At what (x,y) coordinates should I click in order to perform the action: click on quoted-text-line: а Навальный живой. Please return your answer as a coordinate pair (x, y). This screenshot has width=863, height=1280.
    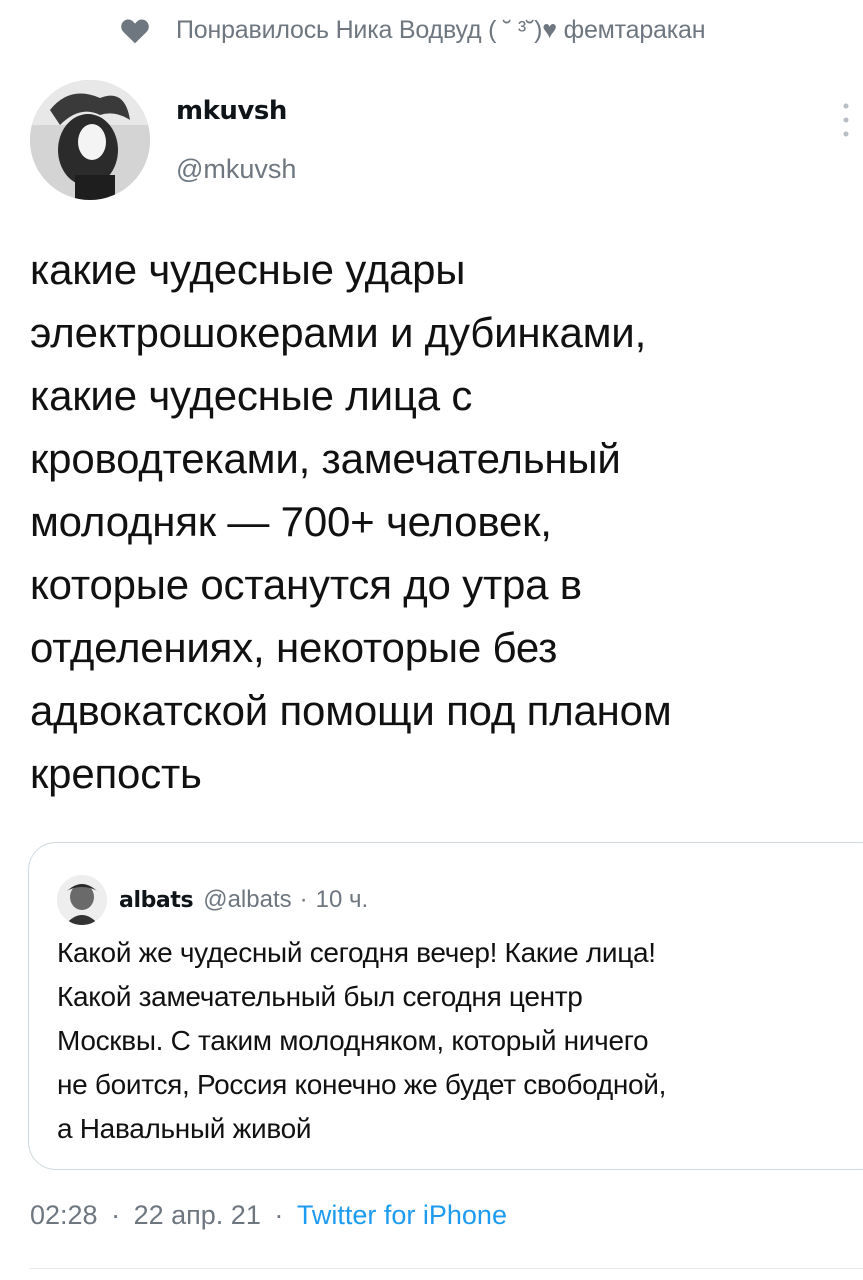
    Looking at the image, I should click on (184, 1128).